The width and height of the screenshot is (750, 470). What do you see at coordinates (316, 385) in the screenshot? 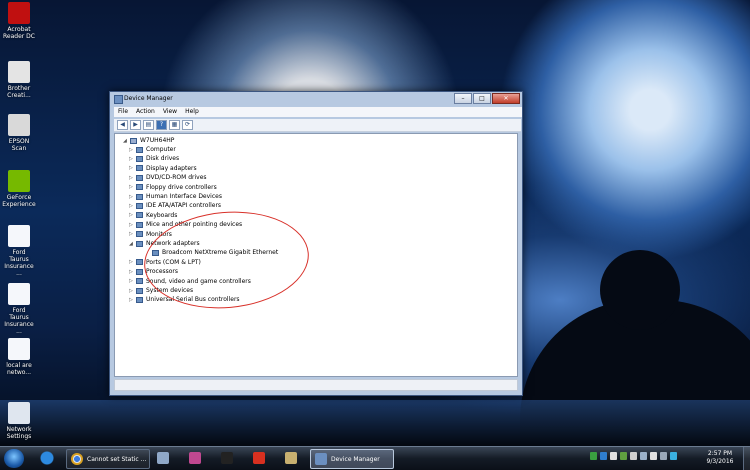
I see `status-bar` at bounding box center [316, 385].